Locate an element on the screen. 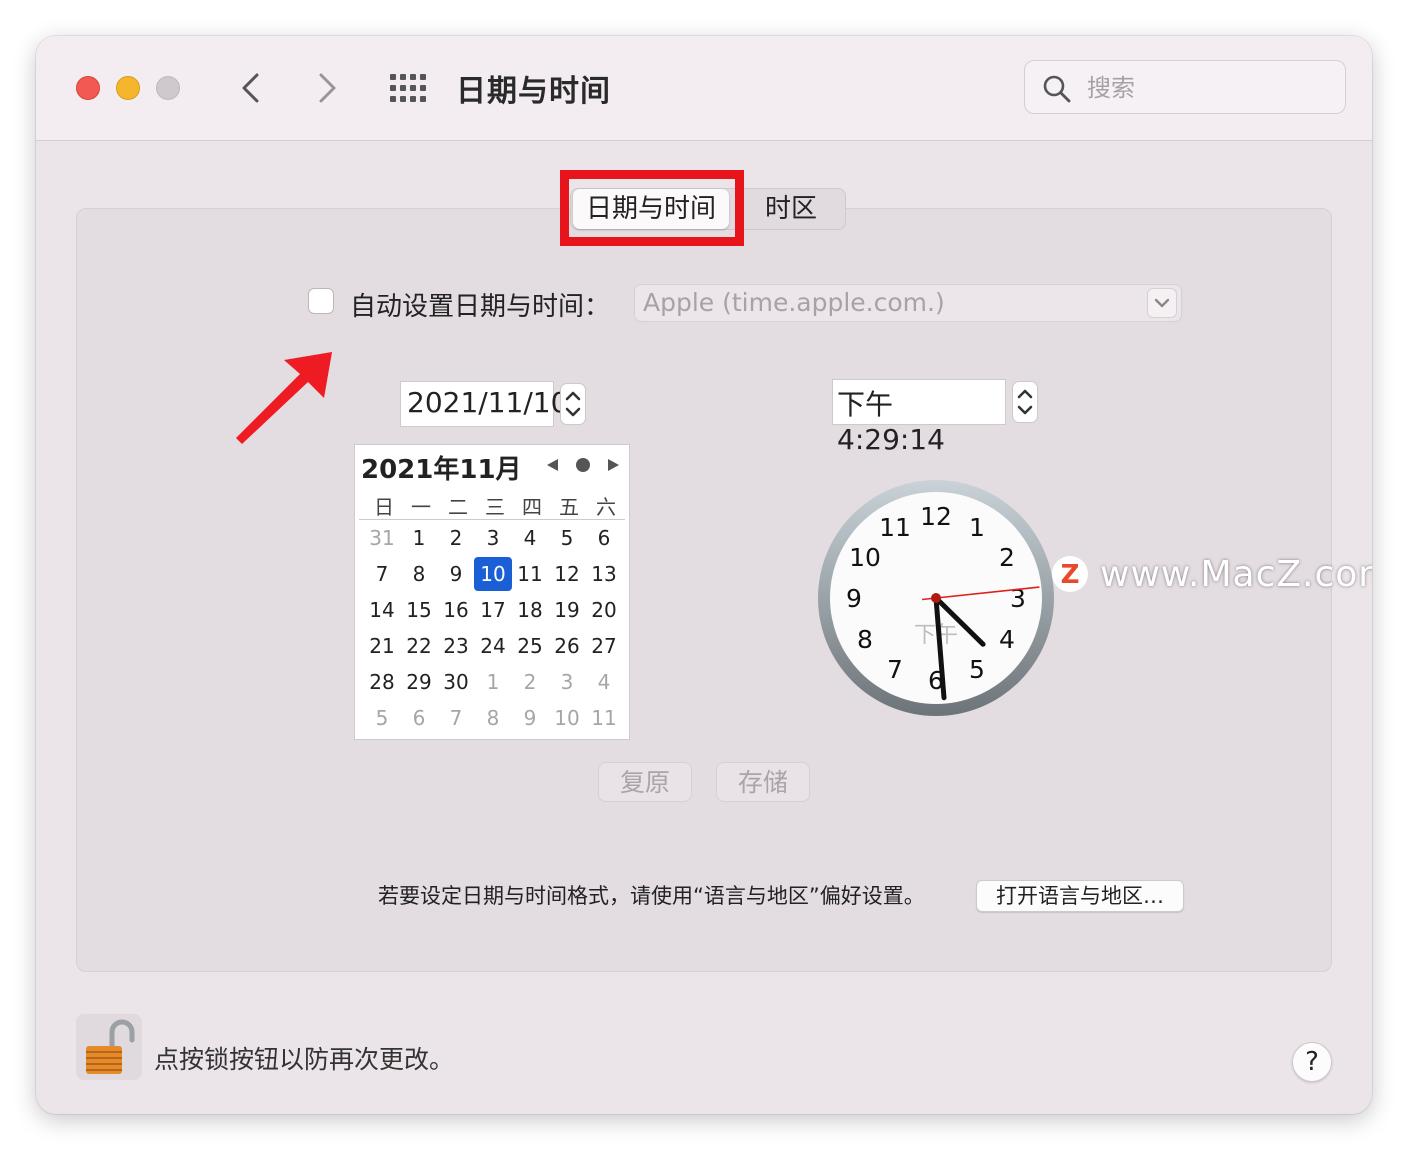 This screenshot has height=1150, width=1408. calendar-day: 26 is located at coordinates (567, 646).